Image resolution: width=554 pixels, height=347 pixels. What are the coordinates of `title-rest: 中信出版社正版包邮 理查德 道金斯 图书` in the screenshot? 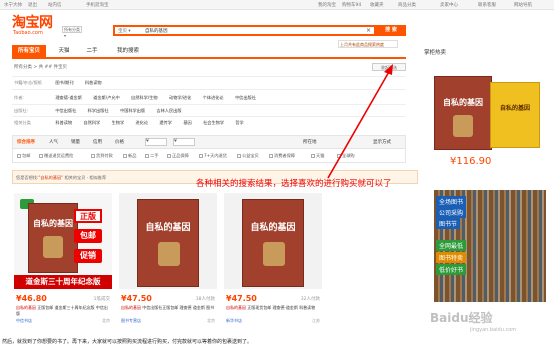 It's located at (178, 307).